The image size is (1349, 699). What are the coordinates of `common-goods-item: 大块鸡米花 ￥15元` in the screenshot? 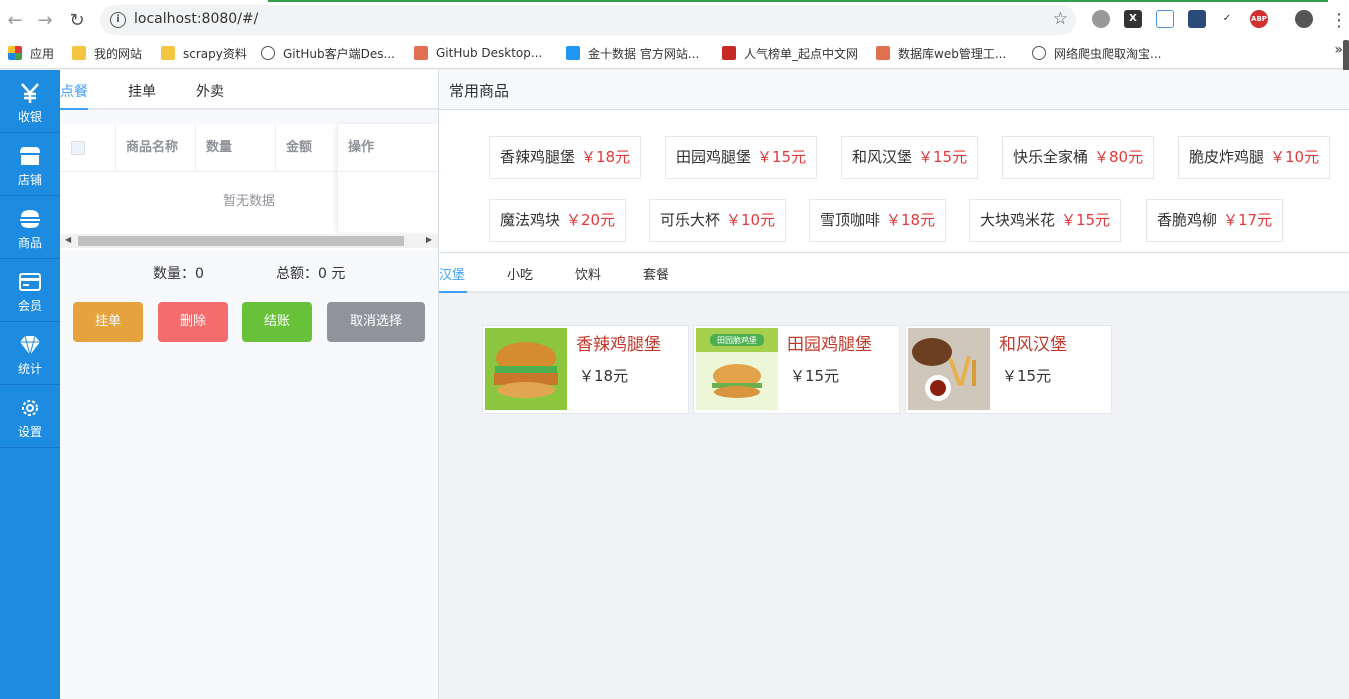 It's located at (1045, 220).